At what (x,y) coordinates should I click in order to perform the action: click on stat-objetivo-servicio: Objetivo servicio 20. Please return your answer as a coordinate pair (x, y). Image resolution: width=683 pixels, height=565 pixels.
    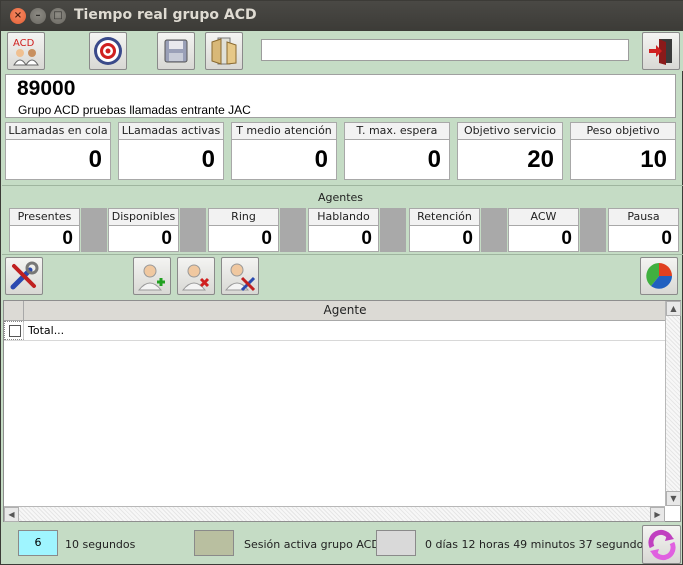
    Looking at the image, I should click on (510, 151).